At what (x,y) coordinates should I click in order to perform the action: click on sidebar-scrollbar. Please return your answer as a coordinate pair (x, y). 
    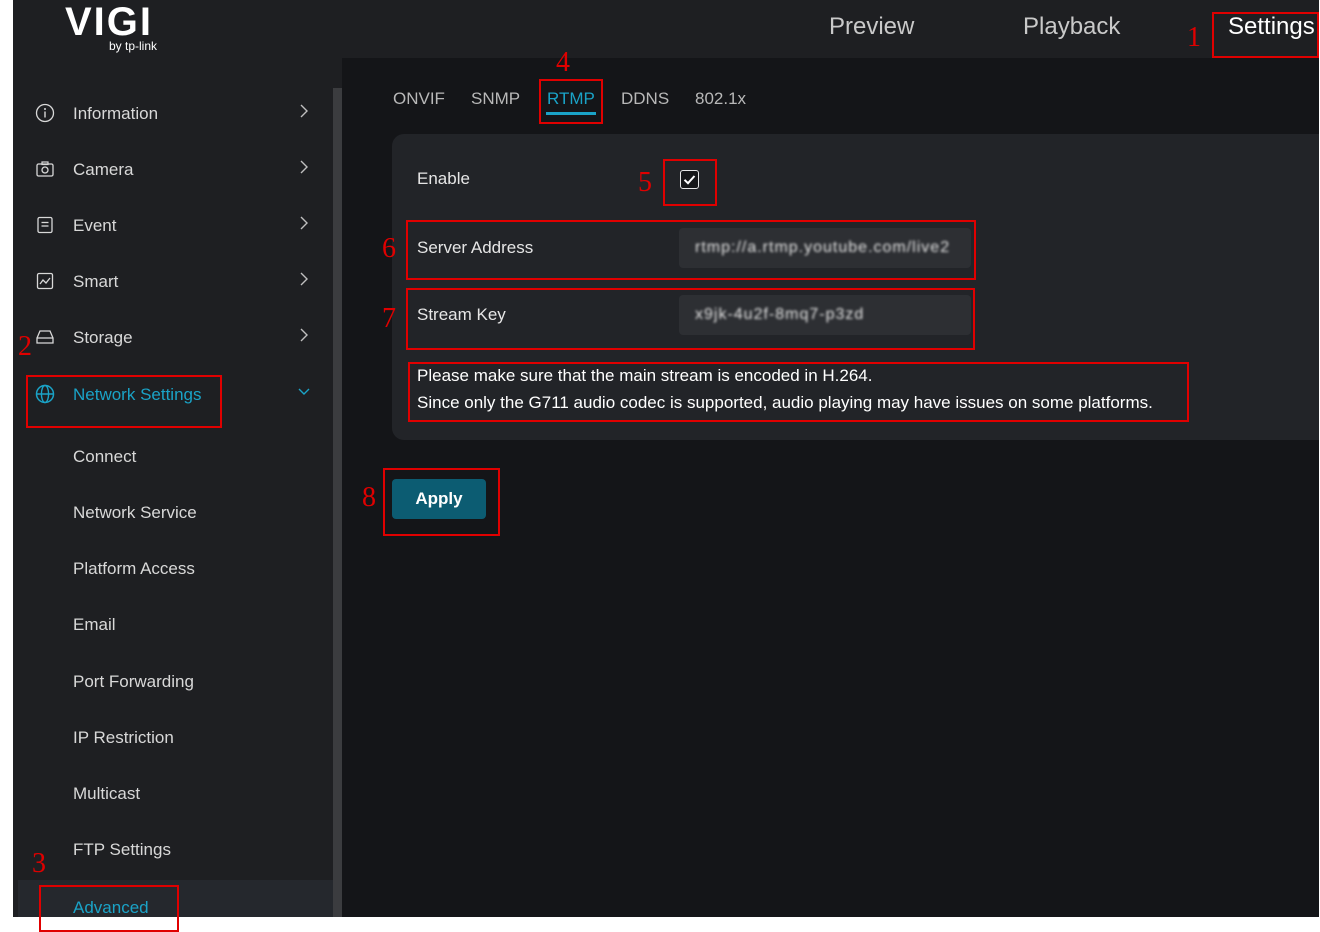
    Looking at the image, I should click on (337, 502).